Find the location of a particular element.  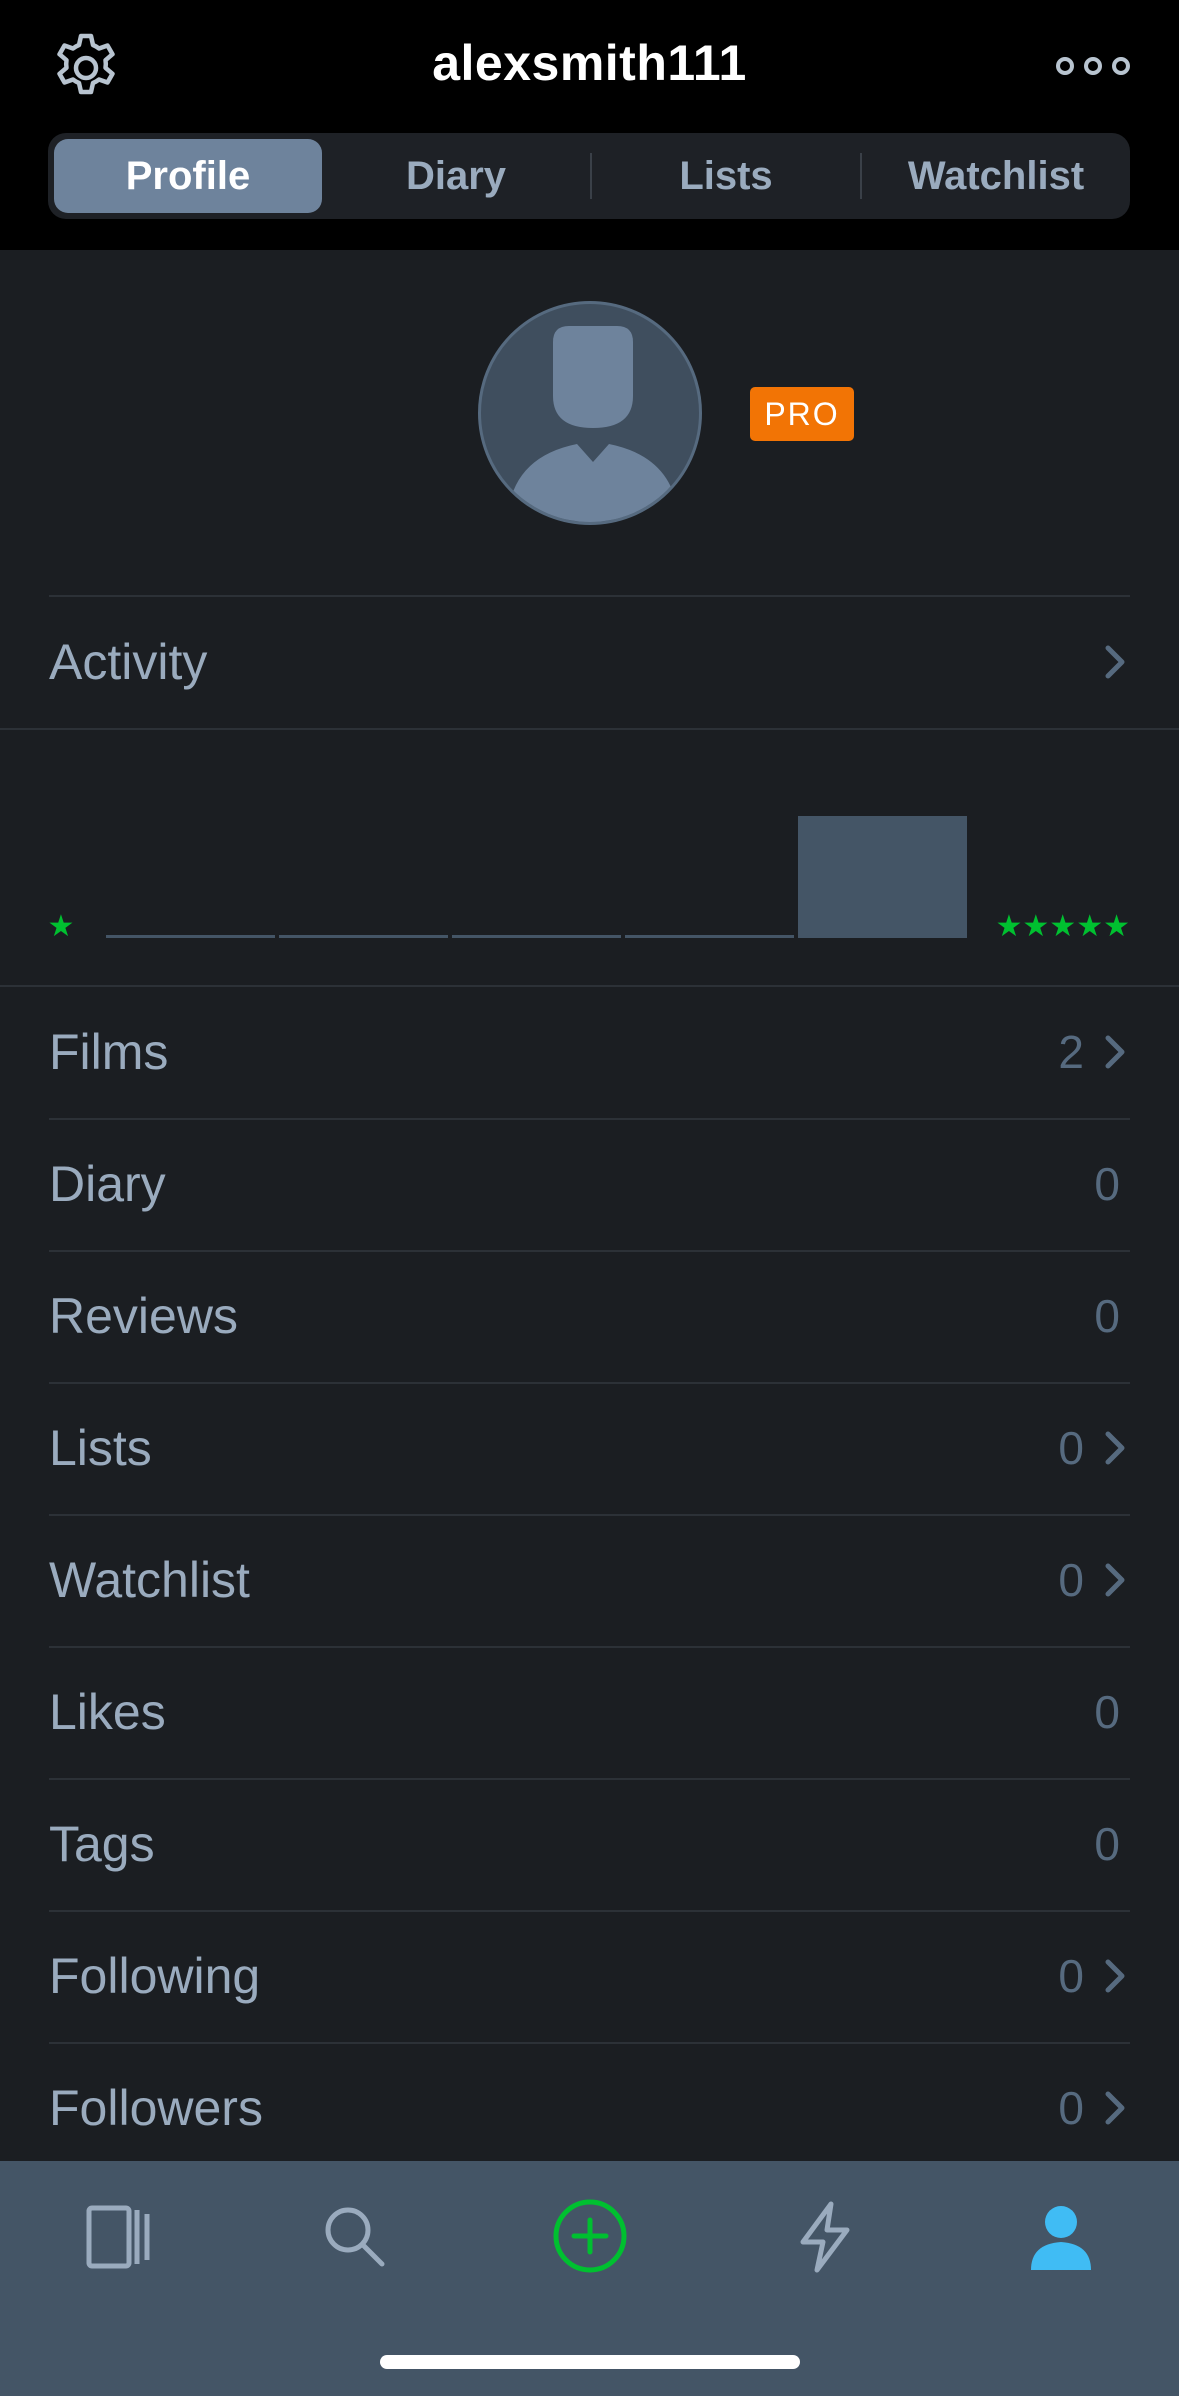

one-star-label: ★ is located at coordinates (61, 926).